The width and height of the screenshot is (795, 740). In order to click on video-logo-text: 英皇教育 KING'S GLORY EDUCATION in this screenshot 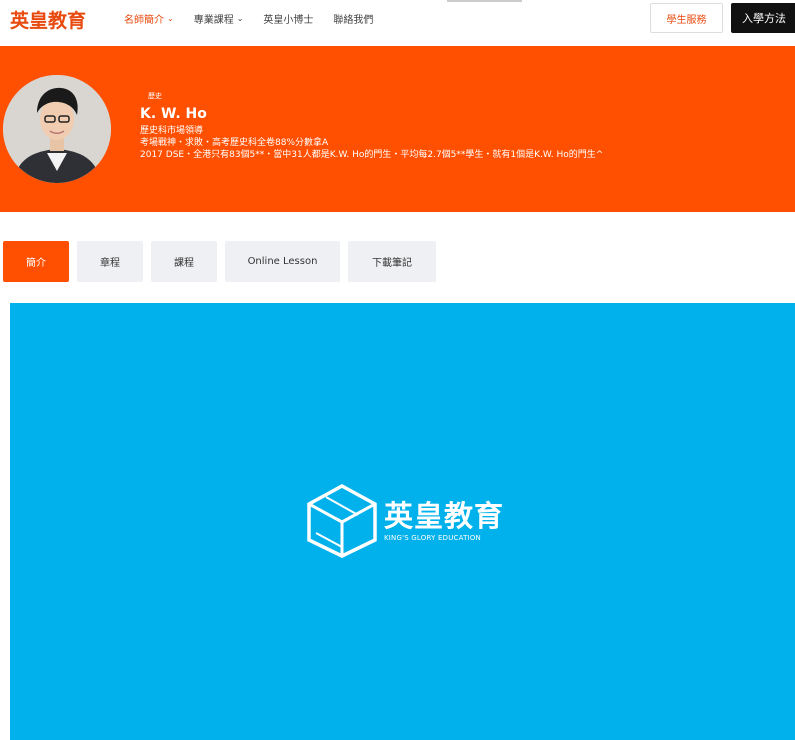, I will do `click(444, 521)`.